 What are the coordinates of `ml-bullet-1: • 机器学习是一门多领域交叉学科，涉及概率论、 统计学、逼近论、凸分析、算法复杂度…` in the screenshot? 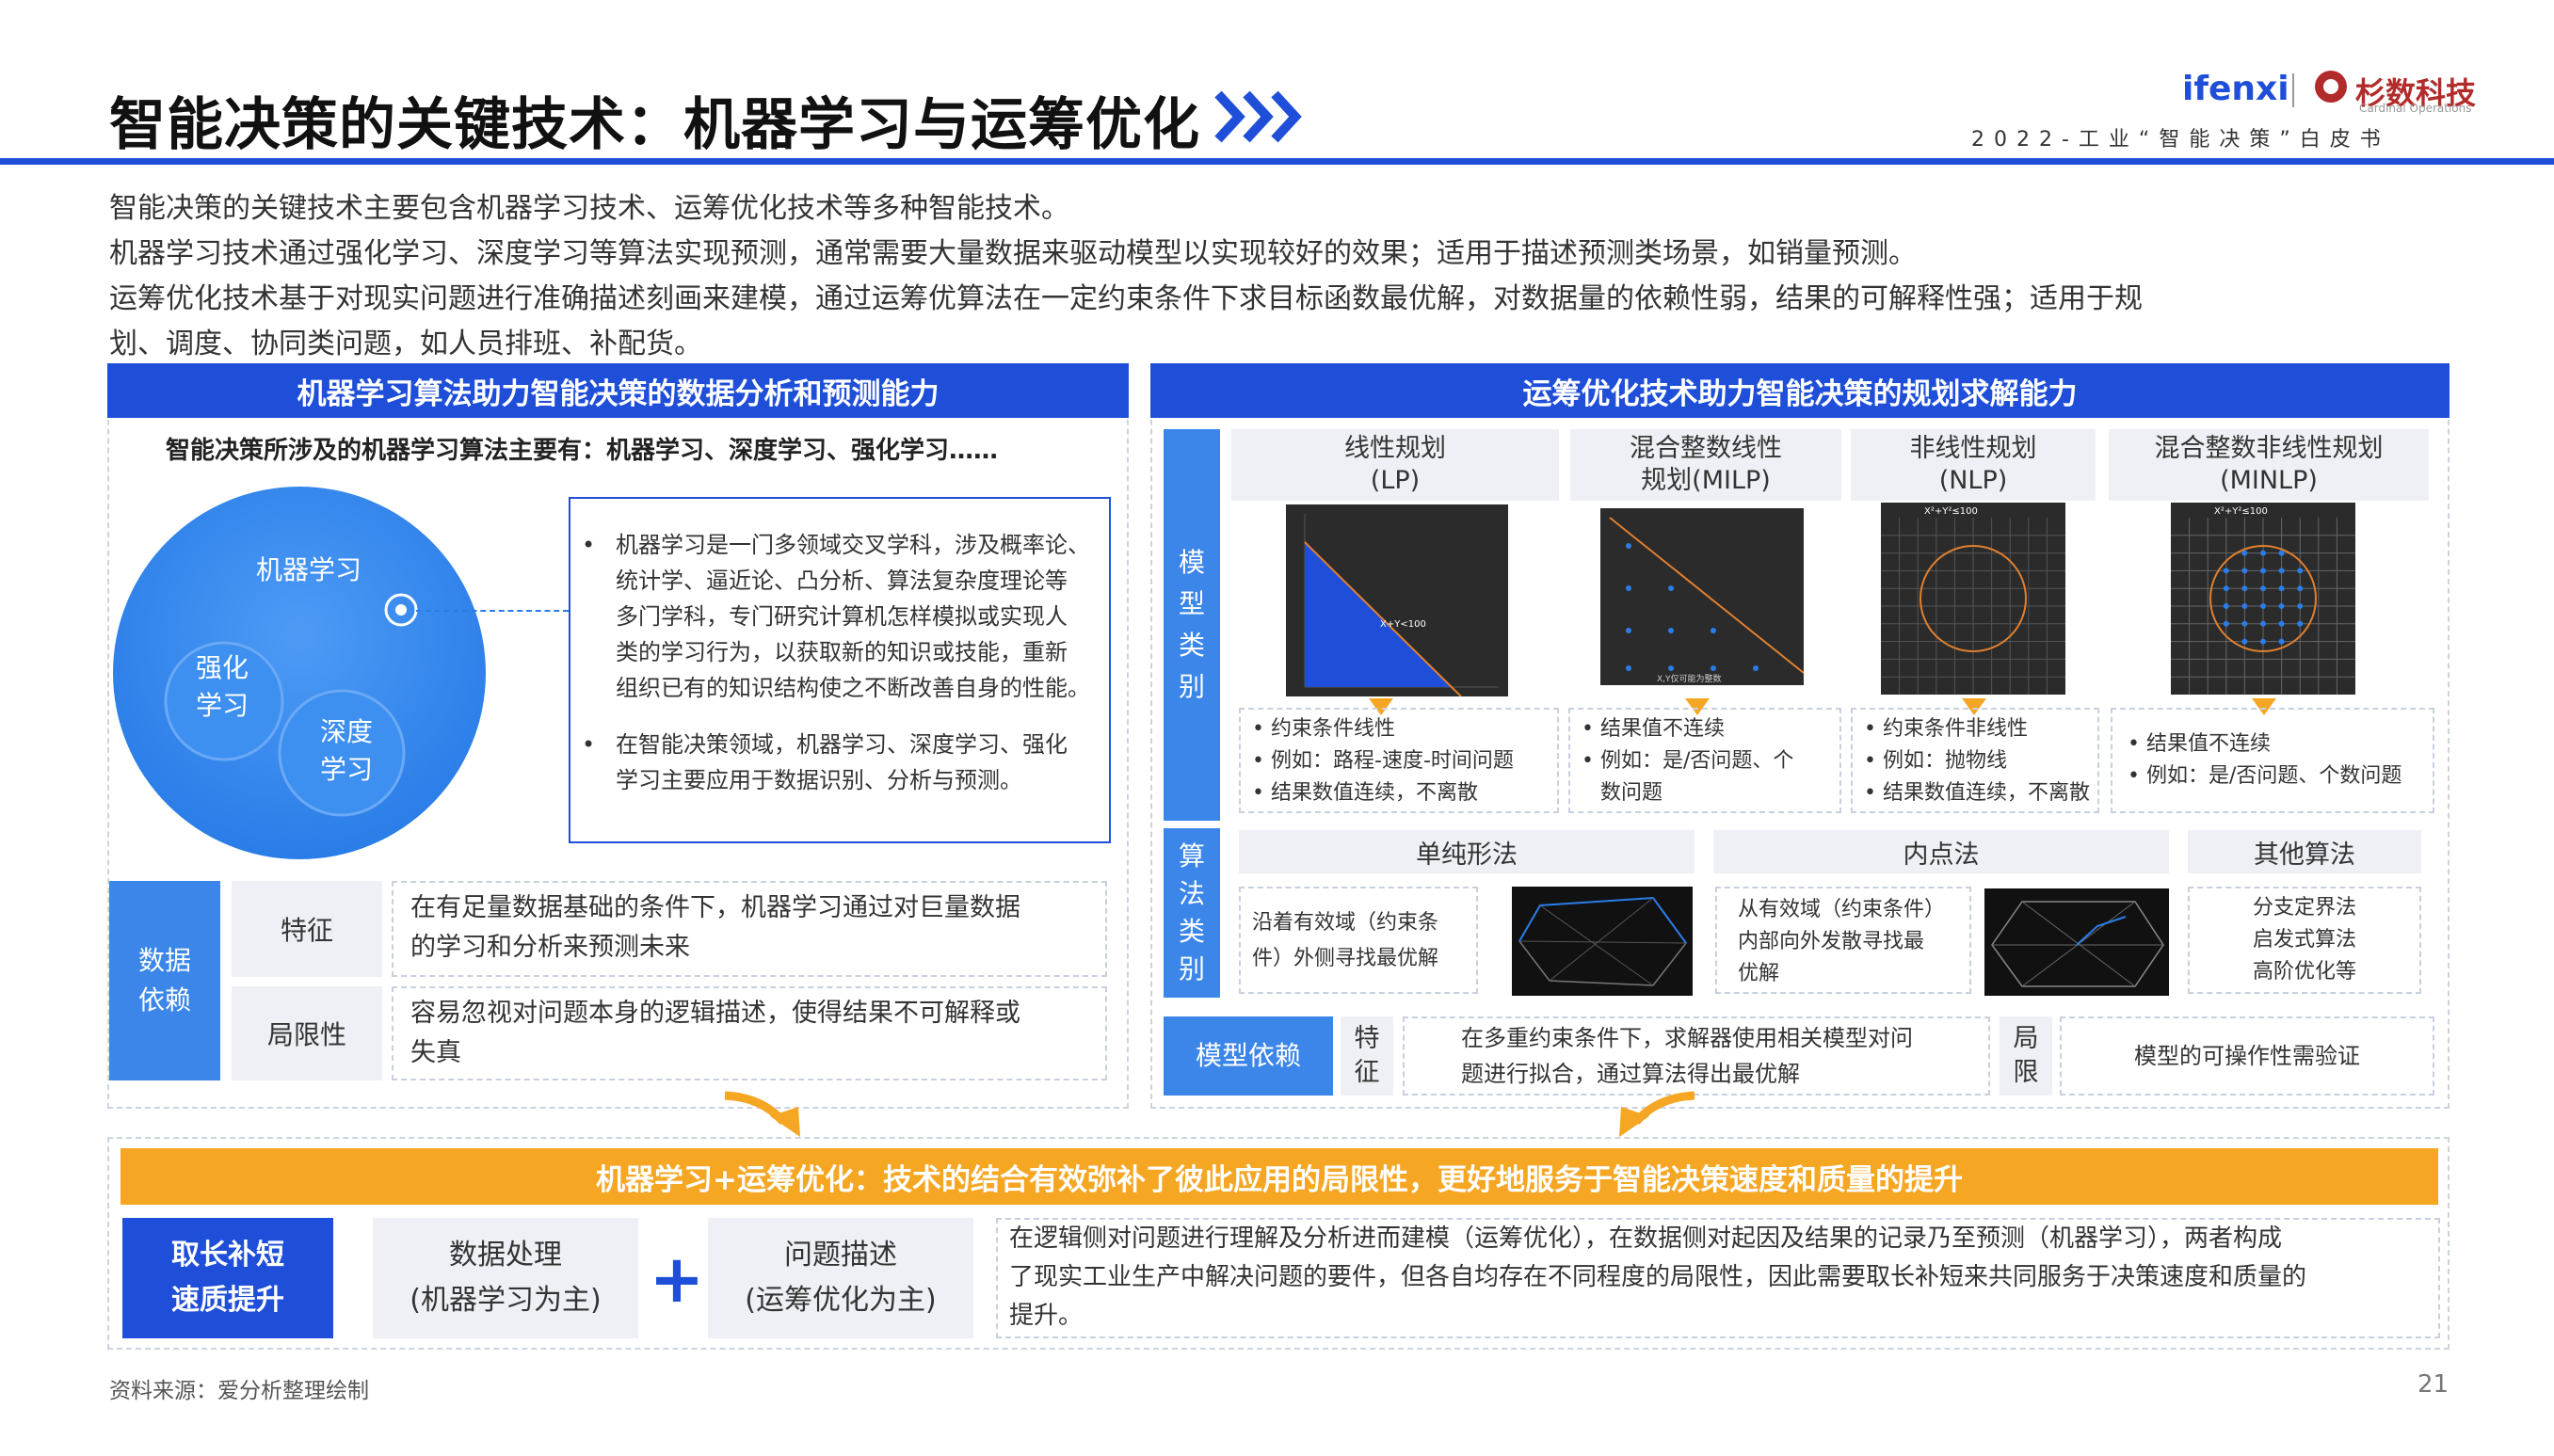 It's located at (836, 616).